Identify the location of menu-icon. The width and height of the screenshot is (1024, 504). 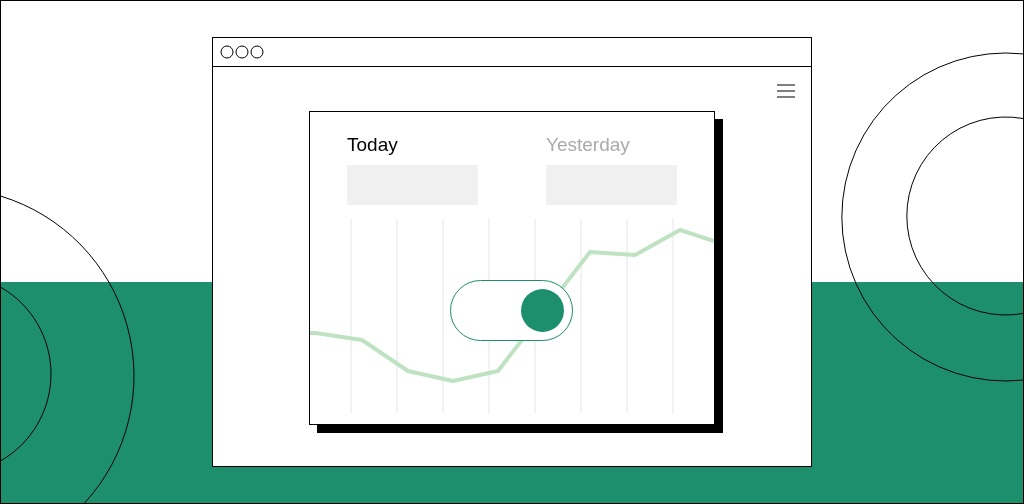
(786, 91).